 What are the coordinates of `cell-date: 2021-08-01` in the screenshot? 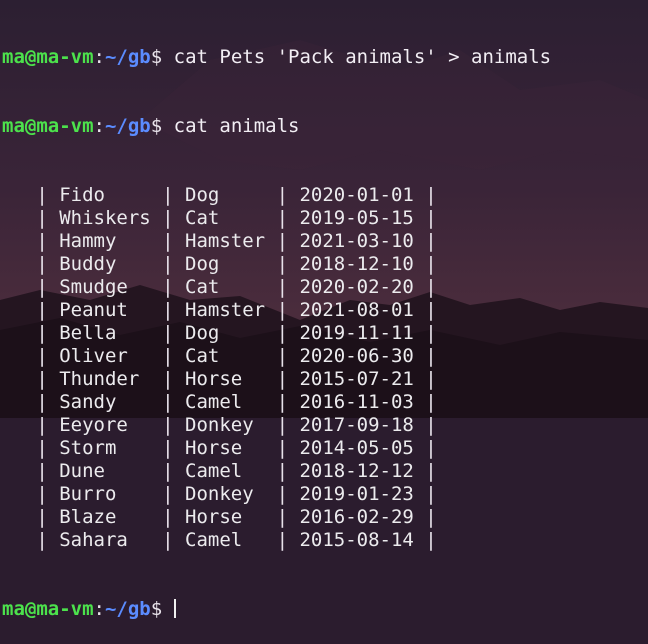 It's located at (356, 310).